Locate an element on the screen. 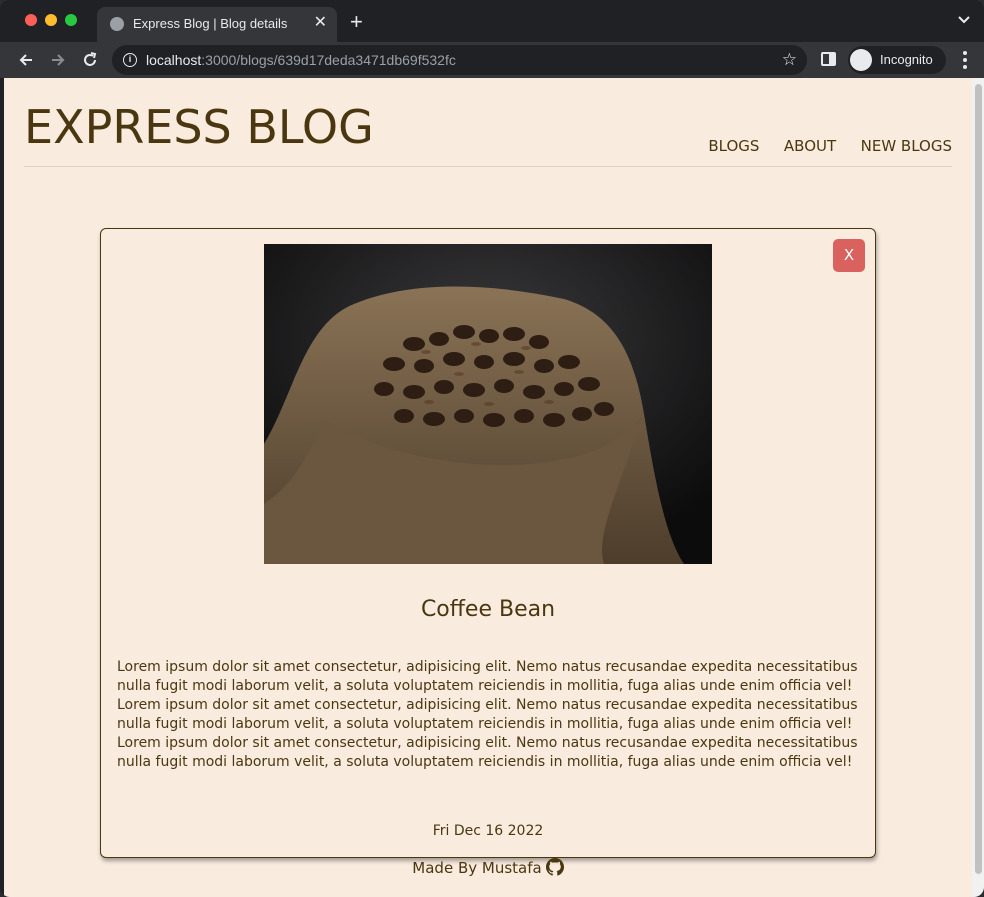 This screenshot has width=984, height=897. nav-link-about: ABOUT is located at coordinates (810, 146).